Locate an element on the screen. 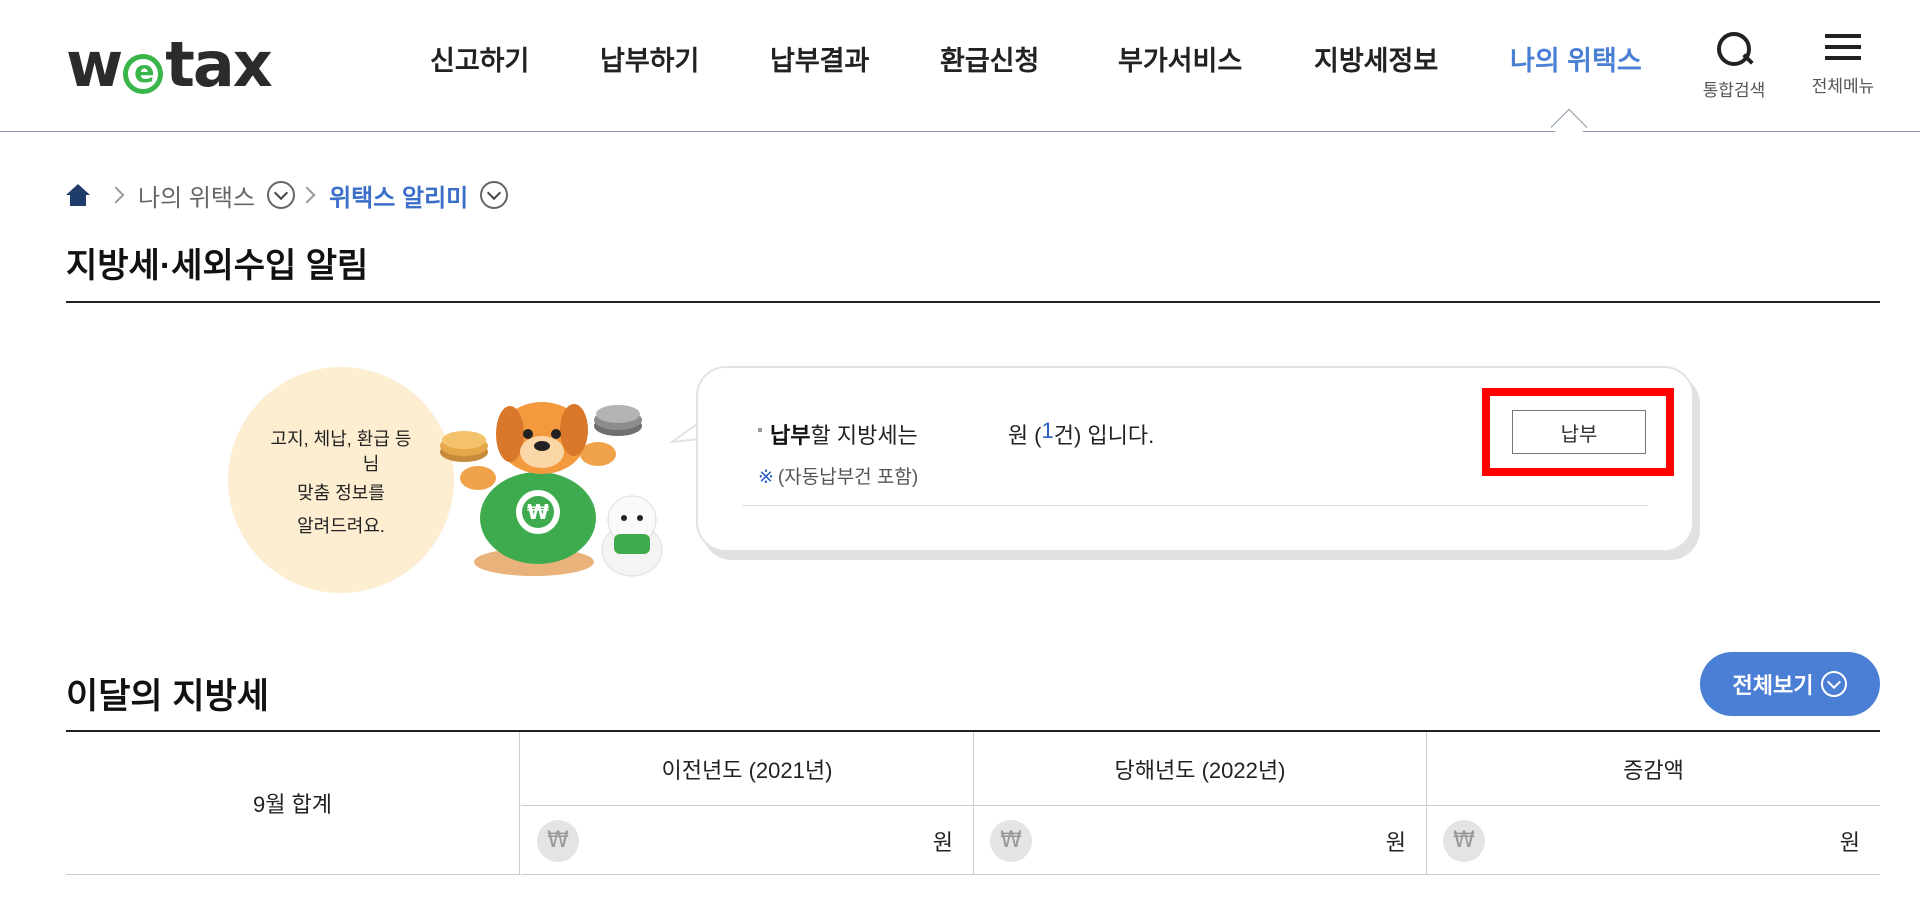  search-label: 통합검색 is located at coordinates (1734, 90).